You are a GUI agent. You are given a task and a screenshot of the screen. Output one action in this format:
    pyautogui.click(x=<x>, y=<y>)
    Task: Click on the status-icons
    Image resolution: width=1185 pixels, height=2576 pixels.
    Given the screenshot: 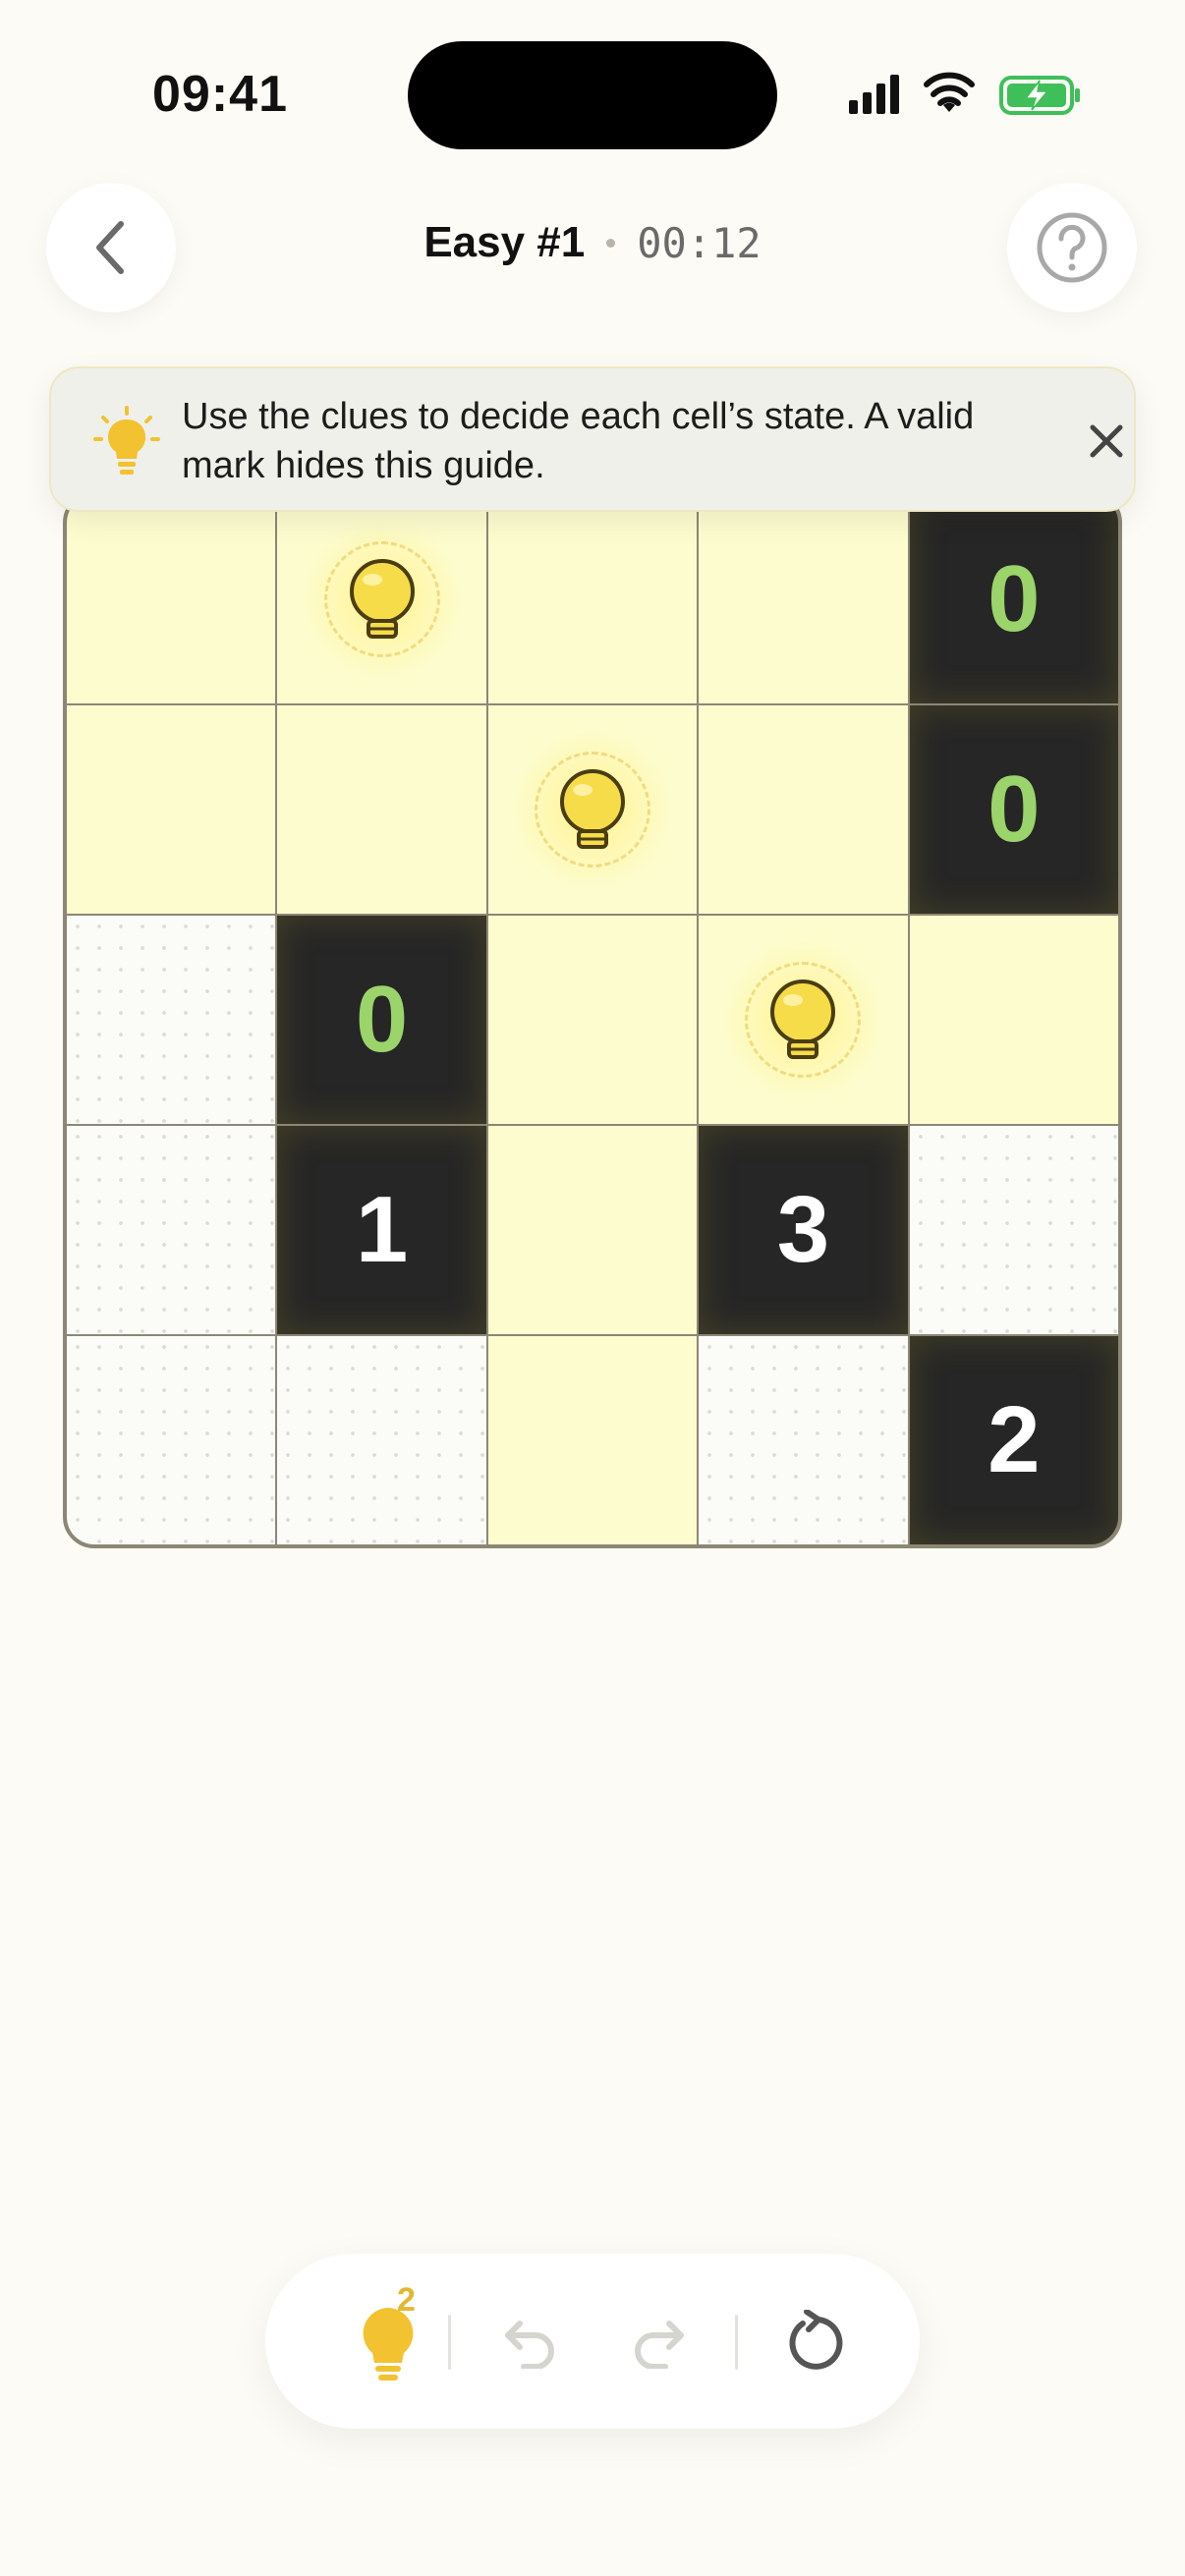 What is the action you would take?
    pyautogui.click(x=965, y=93)
    